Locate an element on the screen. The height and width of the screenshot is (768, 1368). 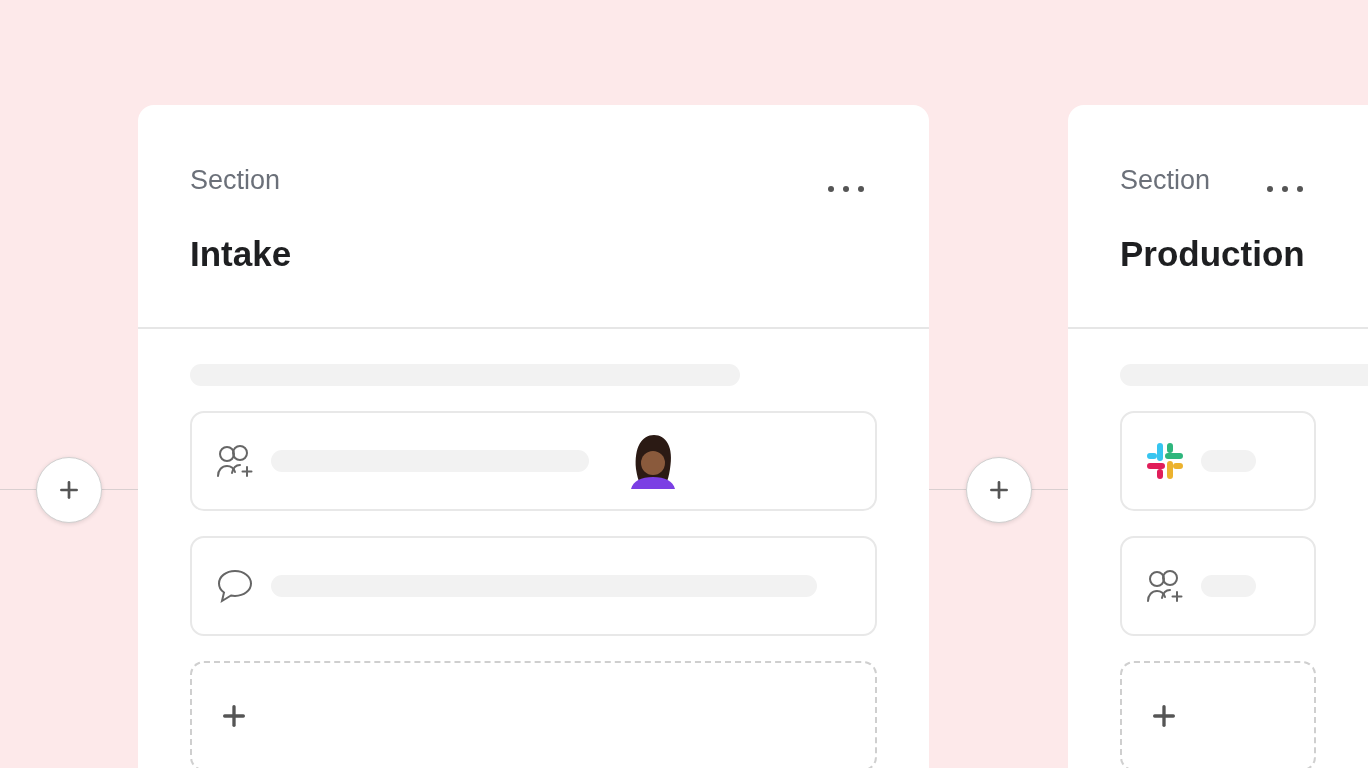
section-title: Intake is located at coordinates (241, 254).